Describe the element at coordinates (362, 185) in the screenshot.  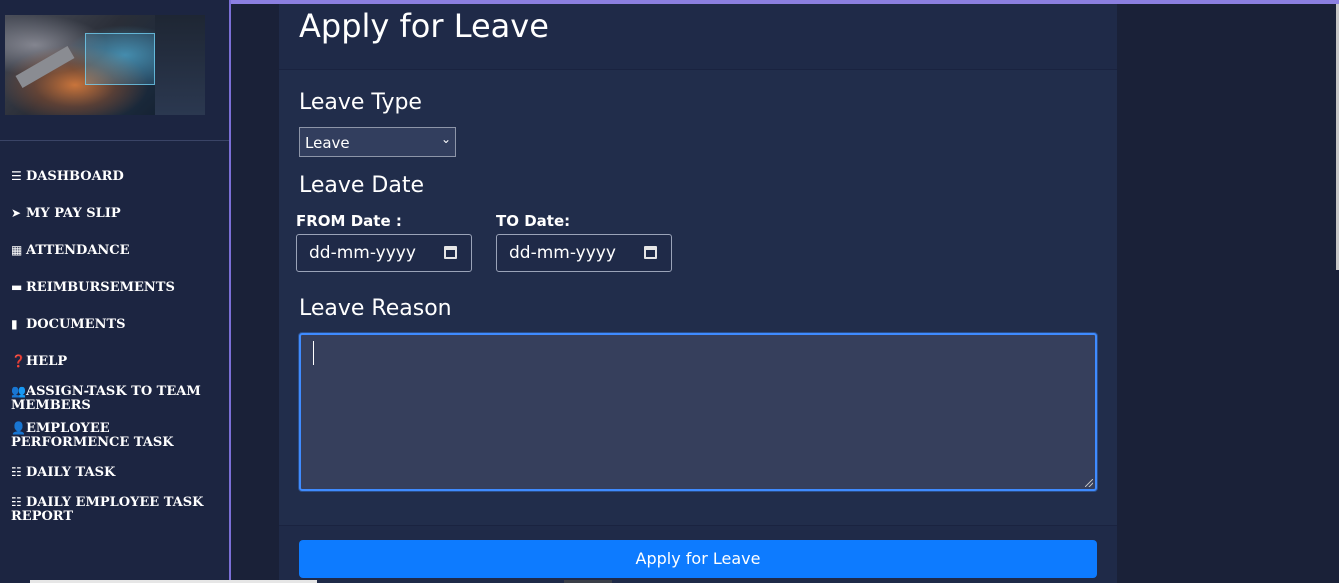
I see `leave-date-heading: Leave Date` at that location.